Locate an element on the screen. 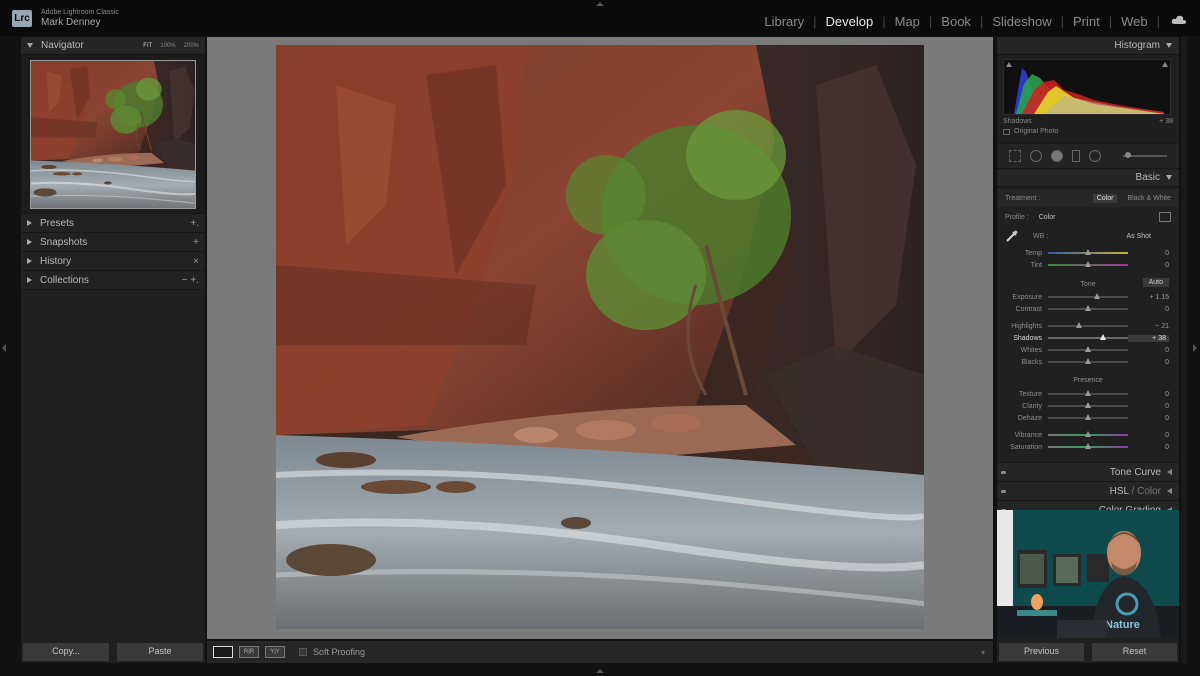 This screenshot has width=1200, height=676. saturation-slider is located at coordinates (1088, 446).